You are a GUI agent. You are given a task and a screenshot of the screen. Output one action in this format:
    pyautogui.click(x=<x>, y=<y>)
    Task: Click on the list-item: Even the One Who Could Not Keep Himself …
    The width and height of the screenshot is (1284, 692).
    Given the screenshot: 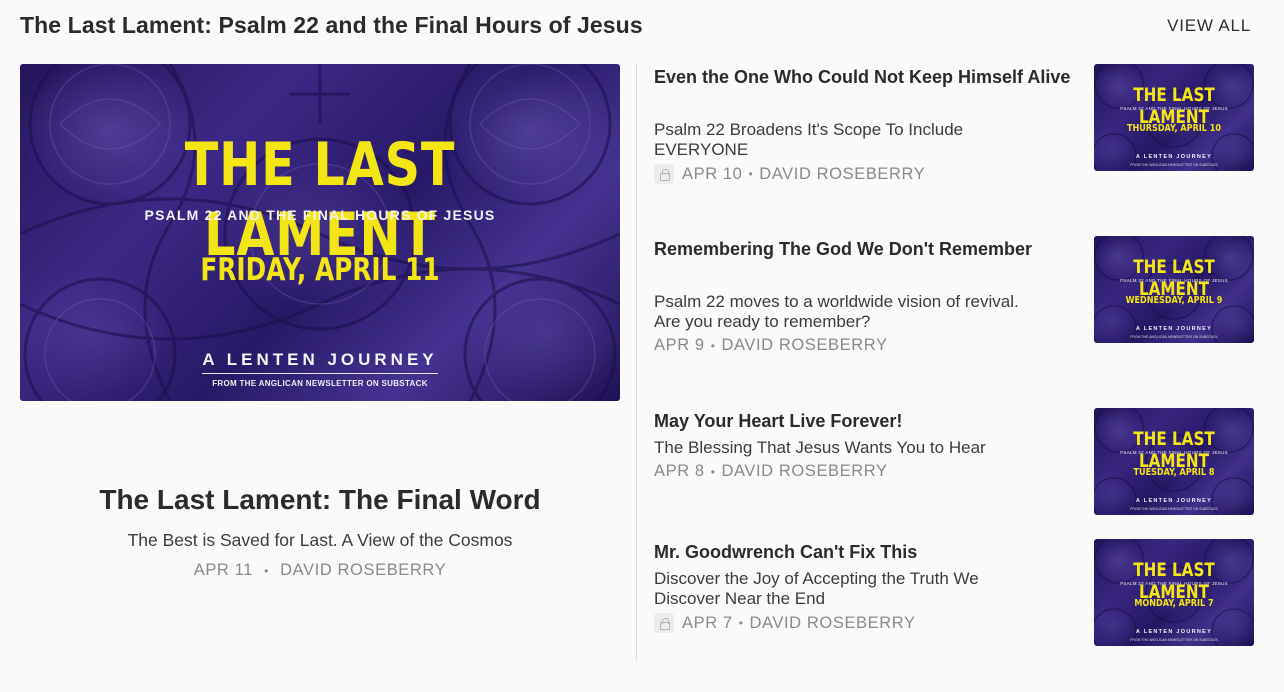 What is the action you would take?
    pyautogui.click(x=954, y=124)
    